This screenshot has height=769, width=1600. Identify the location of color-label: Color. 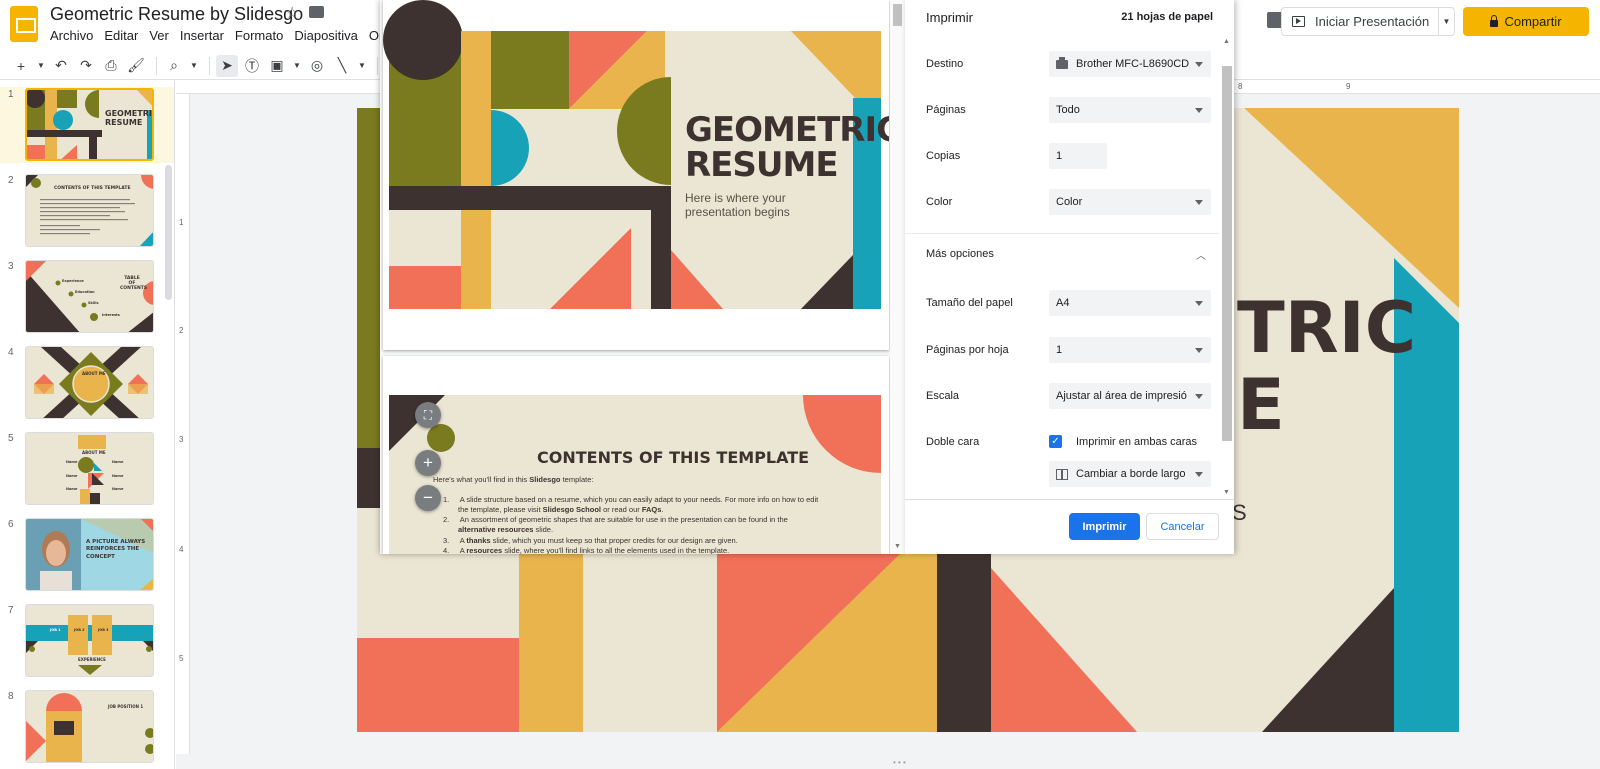
(939, 202).